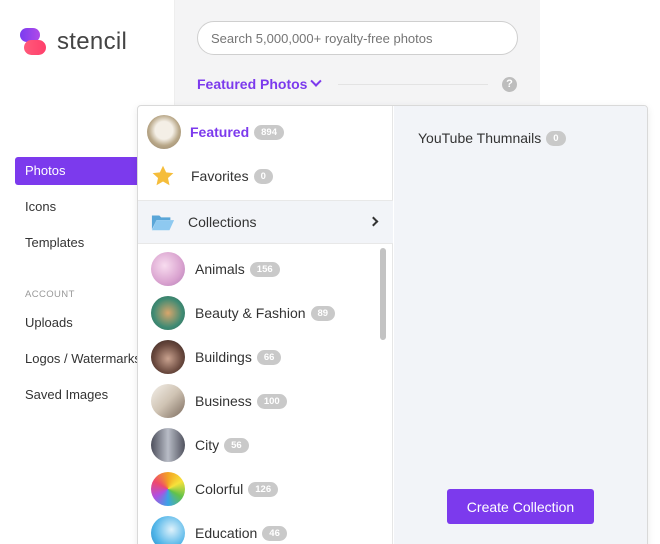 Image resolution: width=660 pixels, height=544 pixels. What do you see at coordinates (274, 533) in the screenshot?
I see `category-count-badge: 46` at bounding box center [274, 533].